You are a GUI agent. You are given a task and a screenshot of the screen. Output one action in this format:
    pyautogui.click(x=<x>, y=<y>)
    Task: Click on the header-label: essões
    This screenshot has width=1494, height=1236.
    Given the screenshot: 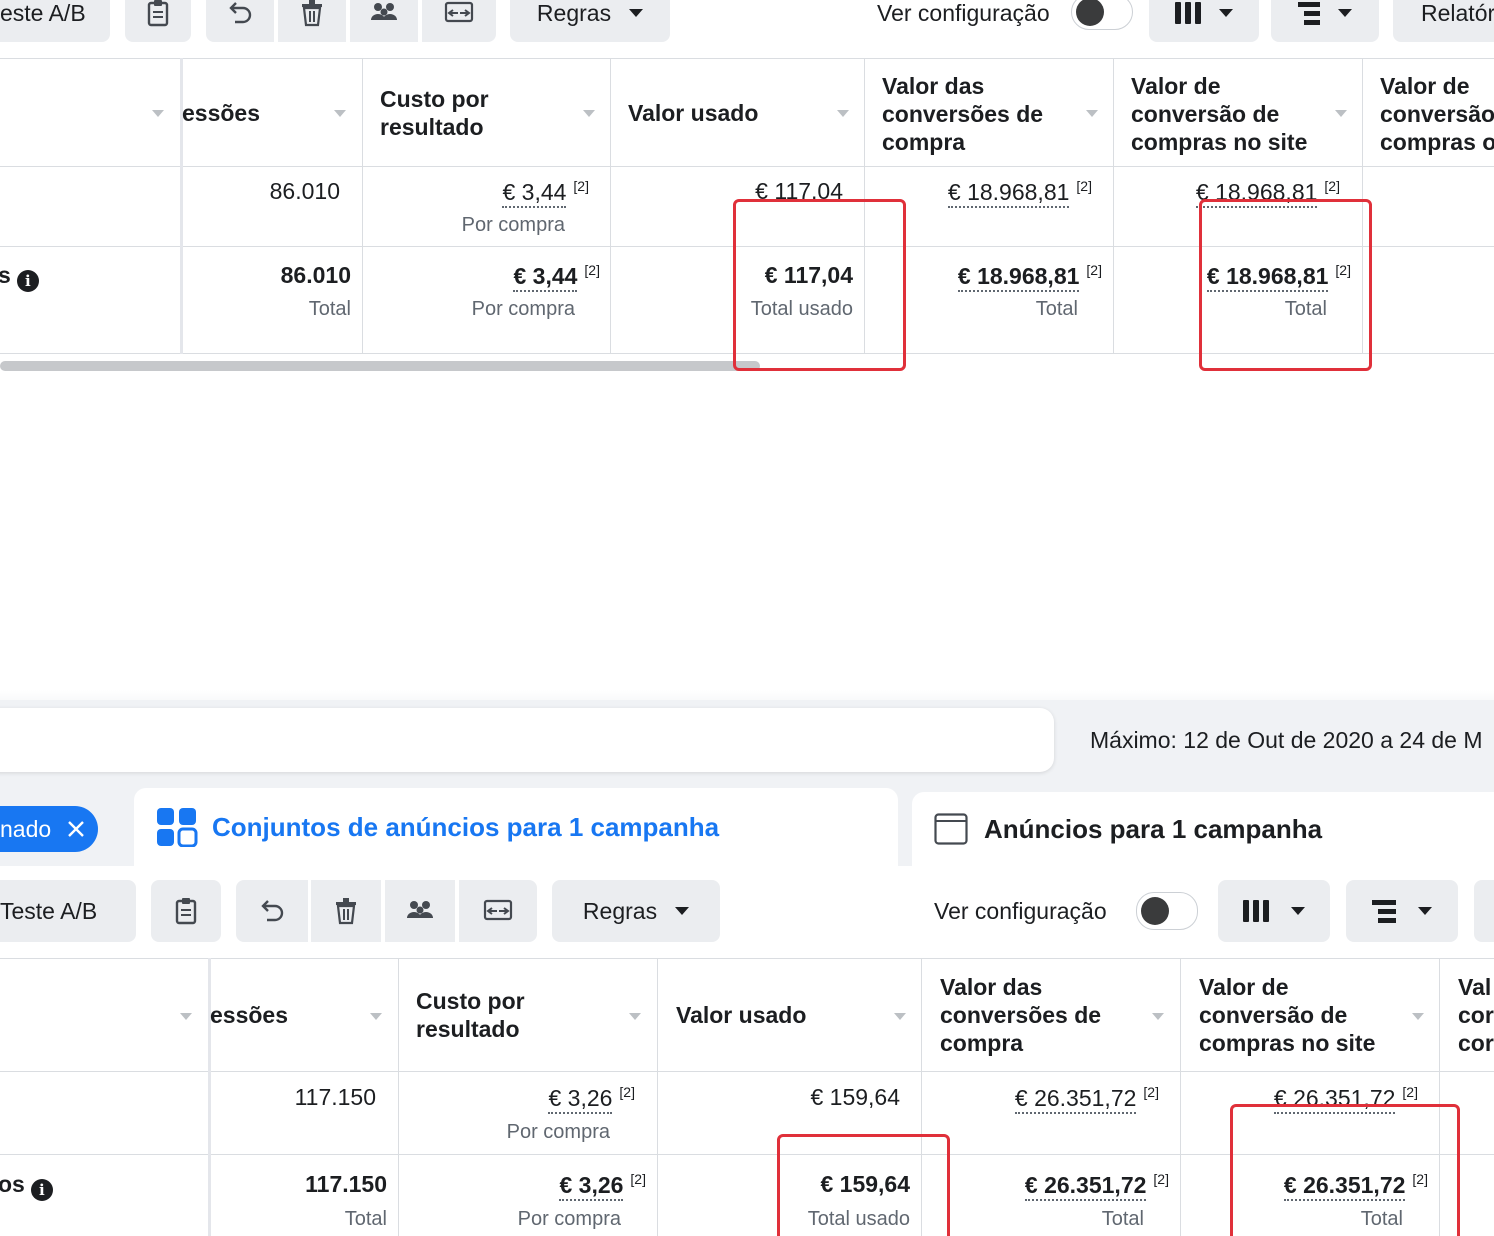 What is the action you would take?
    pyautogui.click(x=249, y=1015)
    